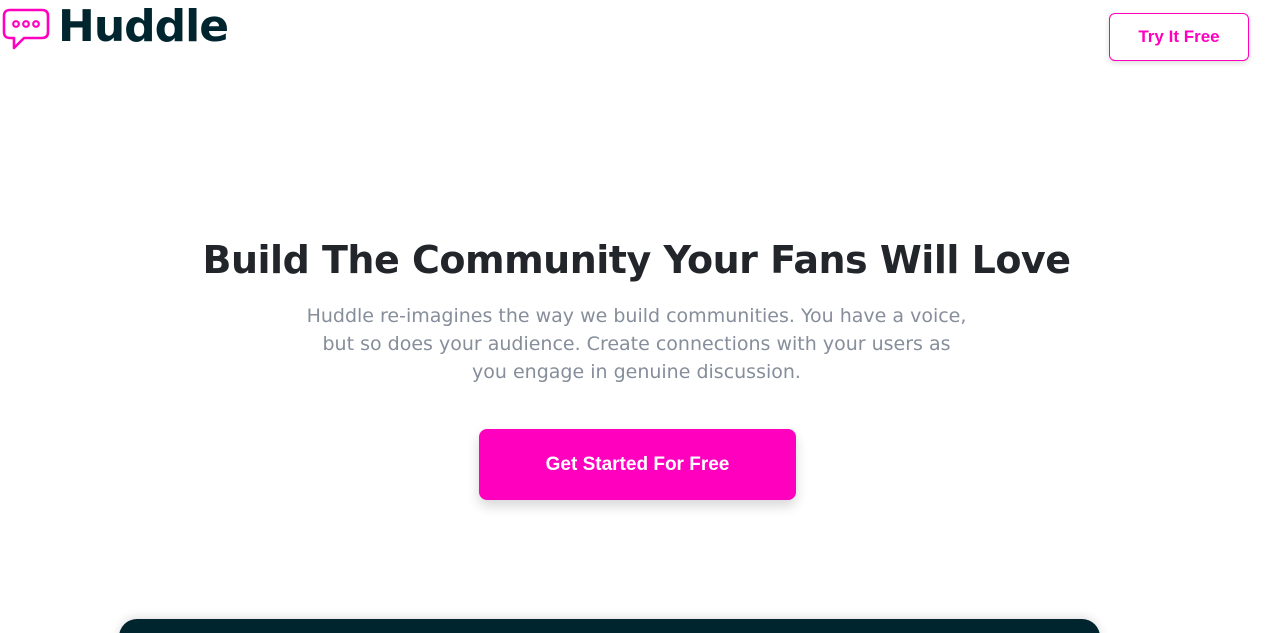 Image resolution: width=1273 pixels, height=633 pixels. What do you see at coordinates (637, 464) in the screenshot?
I see `get-started-button: Get Started For Free` at bounding box center [637, 464].